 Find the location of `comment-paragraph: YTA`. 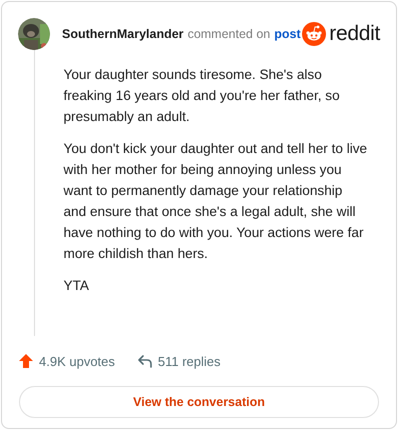

comment-paragraph: YTA is located at coordinates (77, 286).